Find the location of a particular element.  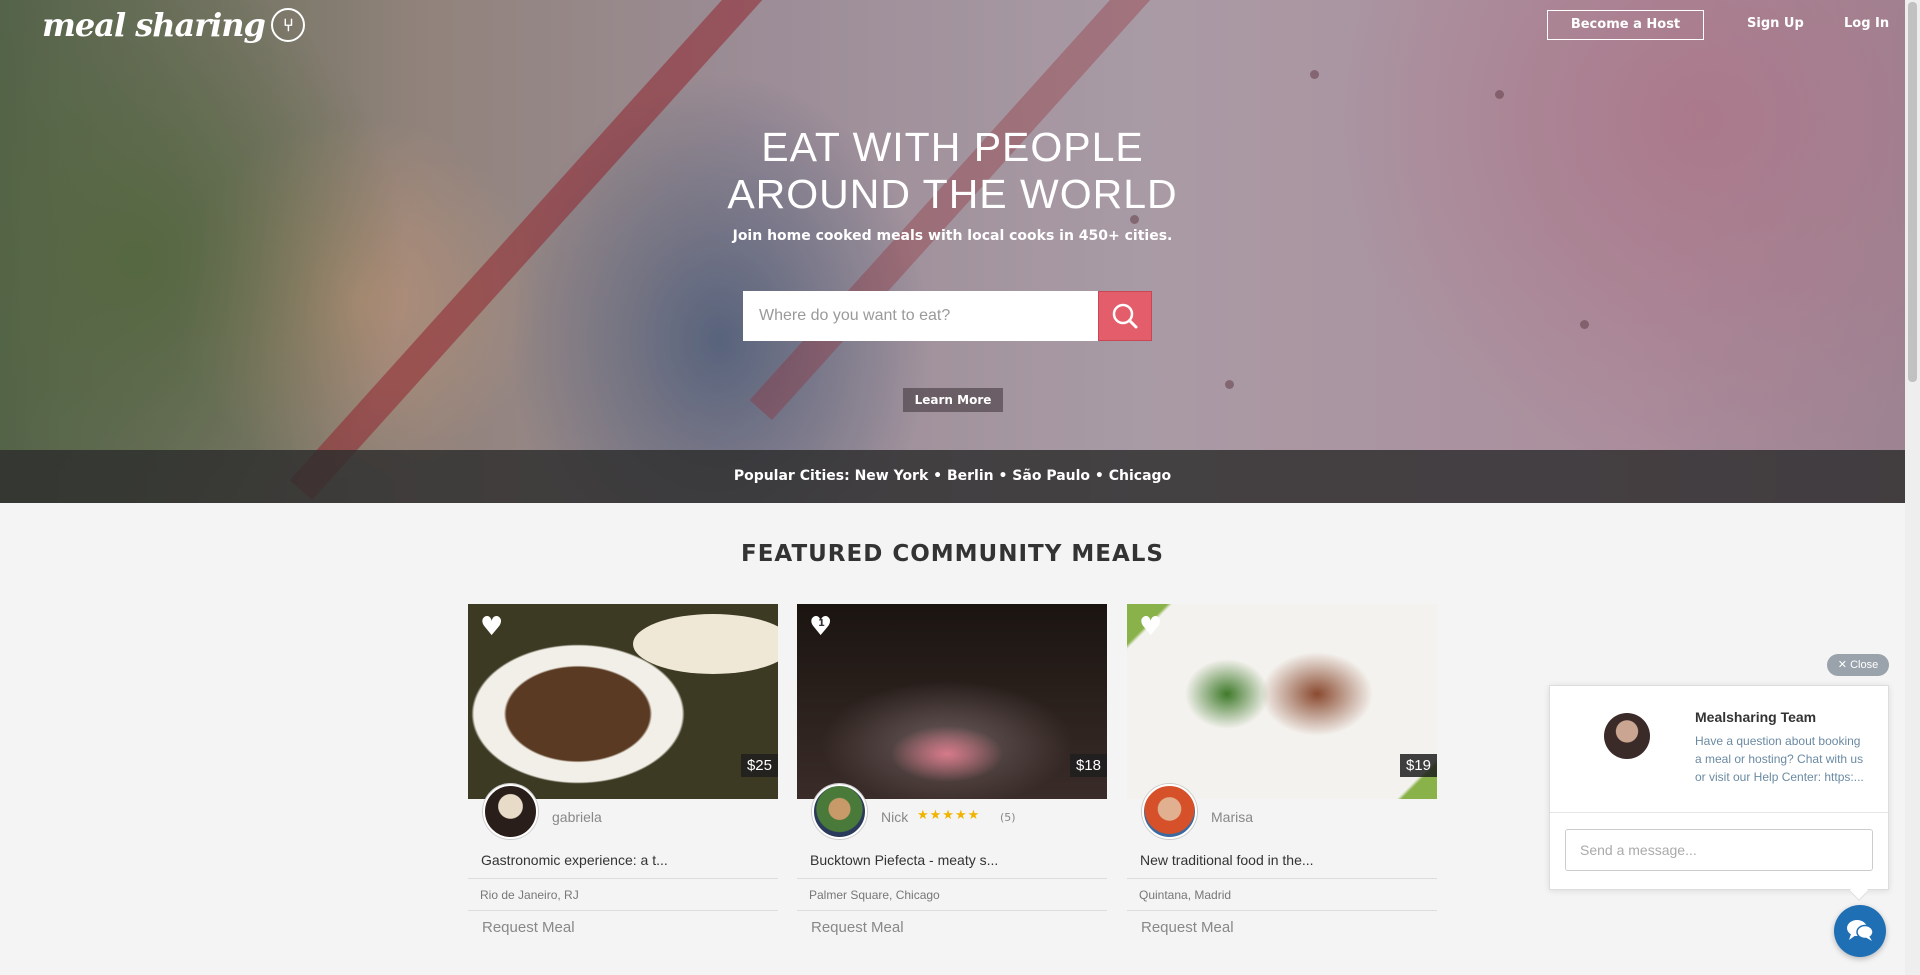

chat-message-input is located at coordinates (1719, 850).